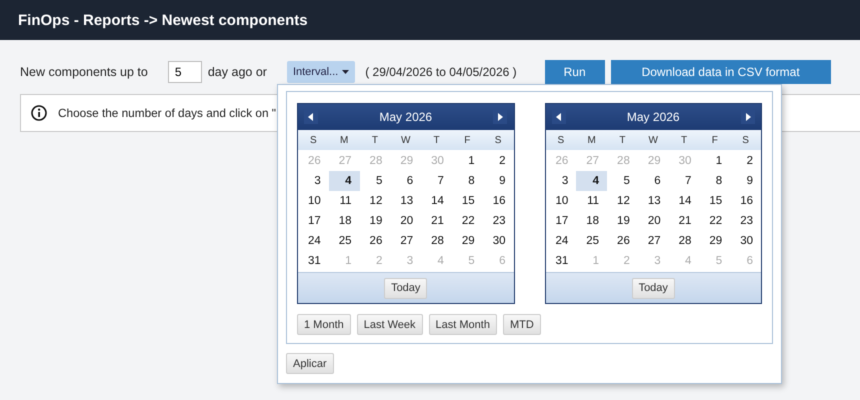 This screenshot has width=860, height=400. I want to click on run-button: Run, so click(574, 72).